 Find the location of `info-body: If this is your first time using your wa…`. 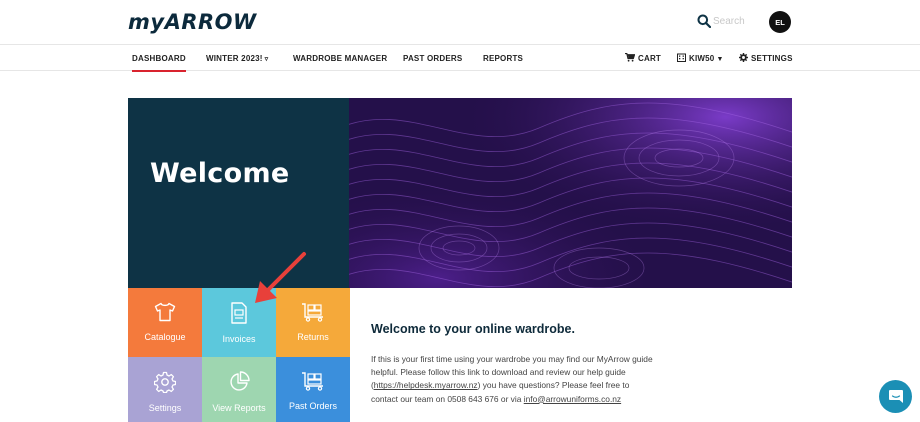

info-body: If this is your first time using your wa… is located at coordinates (512, 379).